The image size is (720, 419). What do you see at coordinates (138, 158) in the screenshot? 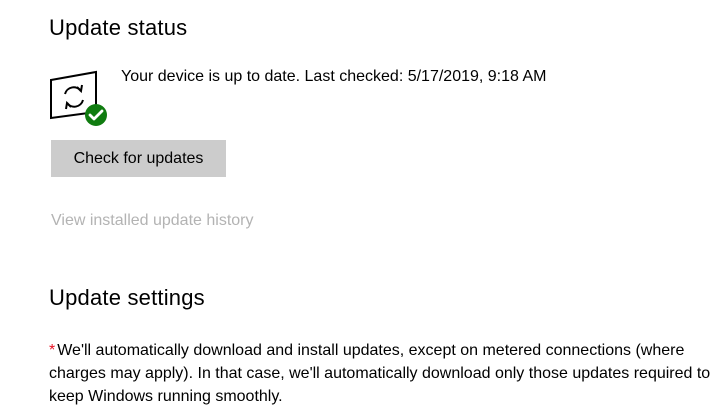
I see `check-for-updates-button: Check for updates` at bounding box center [138, 158].